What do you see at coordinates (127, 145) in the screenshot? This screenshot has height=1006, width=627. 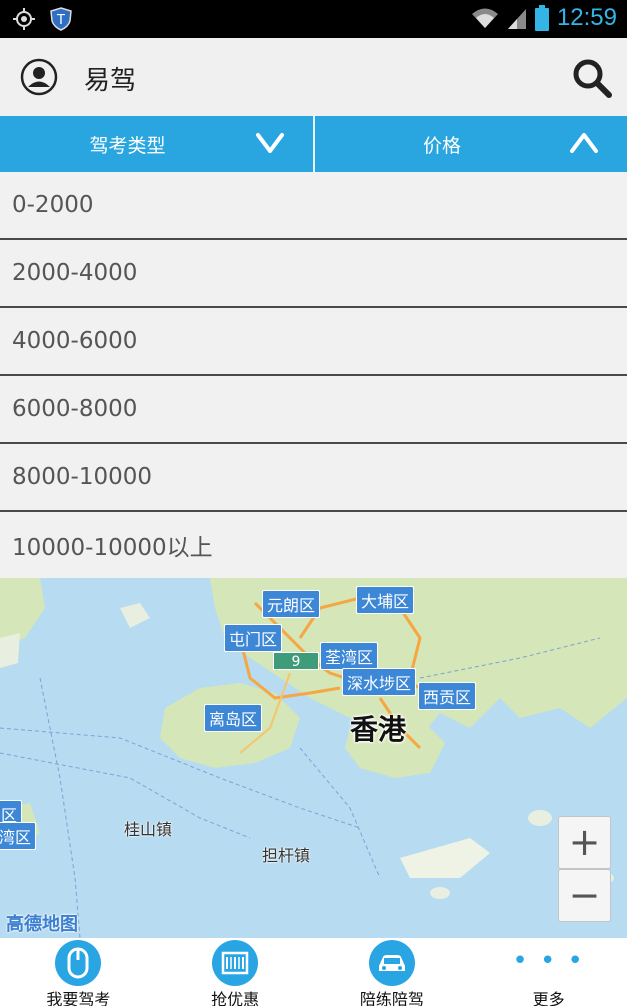 I see `filter-exam-type-label: 驾考类型` at bounding box center [127, 145].